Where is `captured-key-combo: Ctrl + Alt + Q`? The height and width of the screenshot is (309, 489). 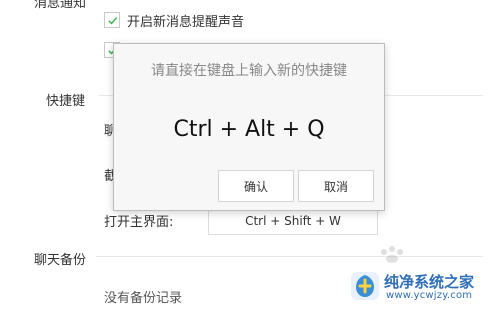 captured-key-combo: Ctrl + Alt + Q is located at coordinates (249, 129).